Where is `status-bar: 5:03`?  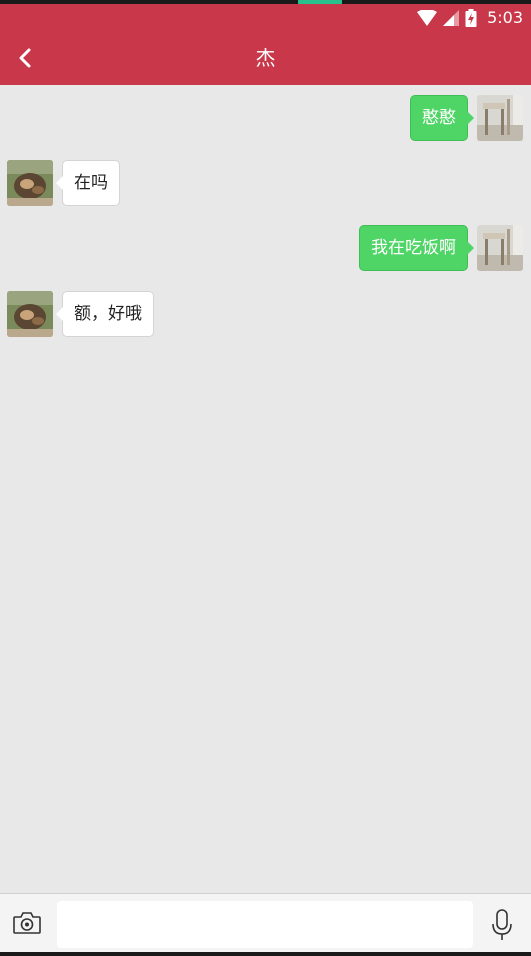
status-bar: 5:03 is located at coordinates (265, 18).